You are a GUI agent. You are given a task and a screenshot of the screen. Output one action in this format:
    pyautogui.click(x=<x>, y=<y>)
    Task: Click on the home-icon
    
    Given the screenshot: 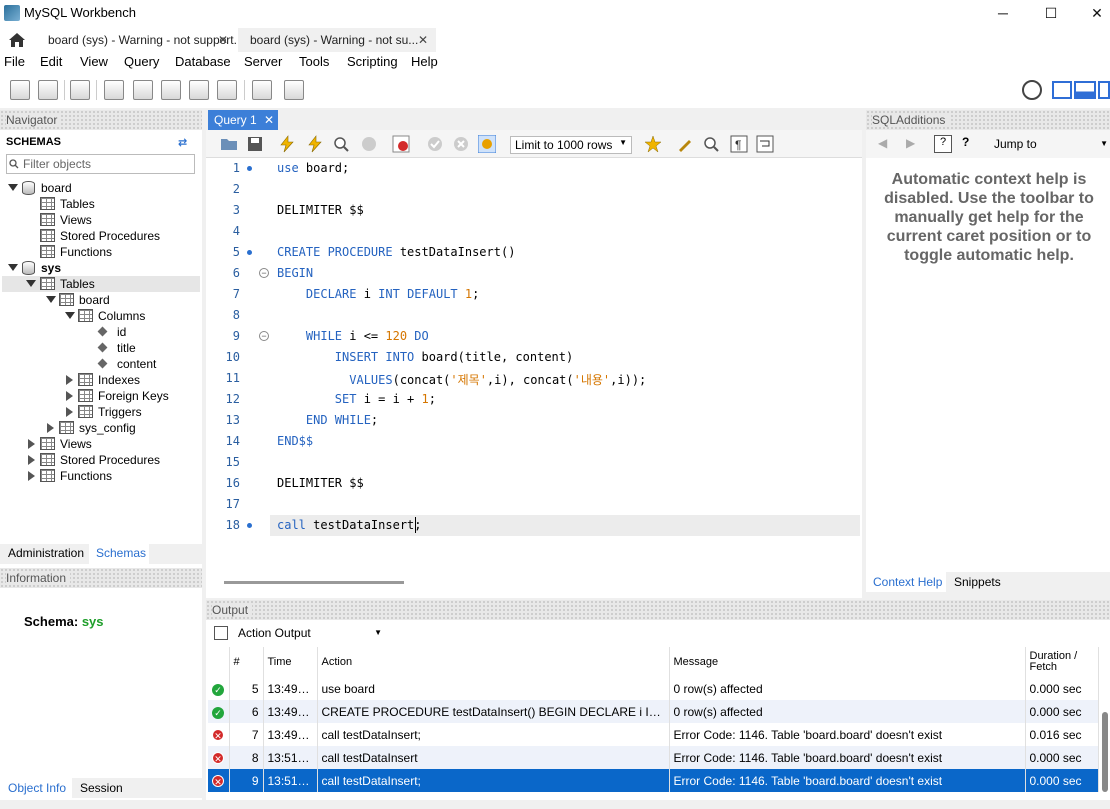 What is the action you would take?
    pyautogui.click(x=17, y=40)
    